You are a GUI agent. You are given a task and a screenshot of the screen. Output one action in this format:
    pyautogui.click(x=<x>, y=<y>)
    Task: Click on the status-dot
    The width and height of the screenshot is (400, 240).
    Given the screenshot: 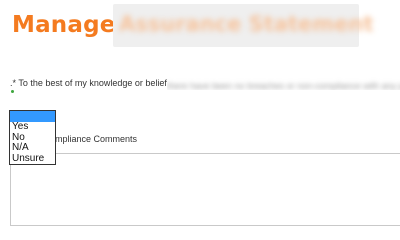 What is the action you would take?
    pyautogui.click(x=12, y=91)
    